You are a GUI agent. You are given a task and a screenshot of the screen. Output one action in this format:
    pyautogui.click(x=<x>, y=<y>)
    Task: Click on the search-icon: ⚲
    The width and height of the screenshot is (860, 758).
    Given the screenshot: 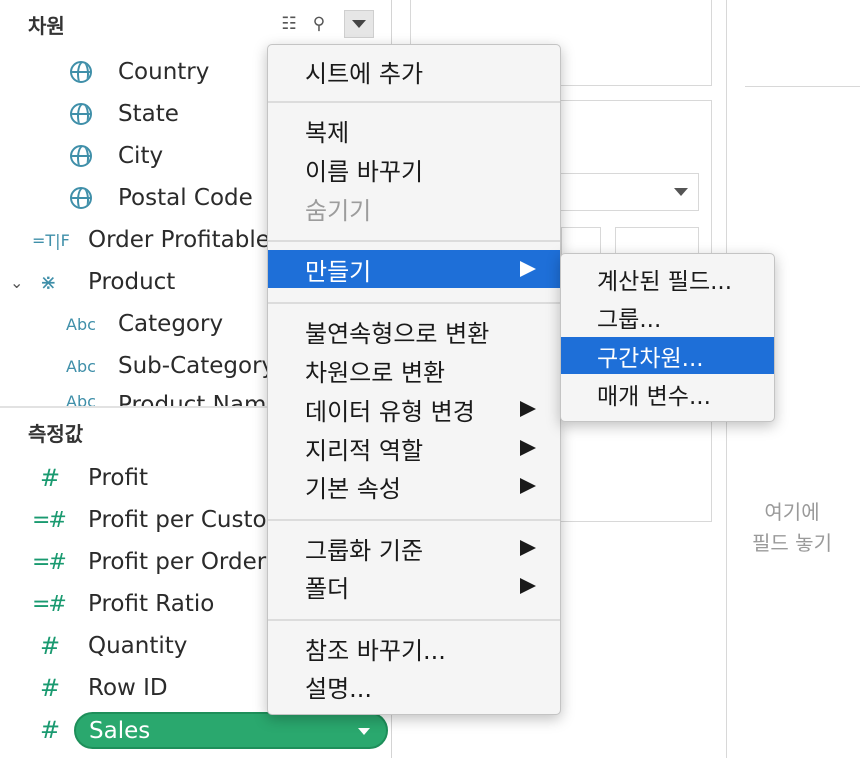 What is the action you would take?
    pyautogui.click(x=319, y=24)
    